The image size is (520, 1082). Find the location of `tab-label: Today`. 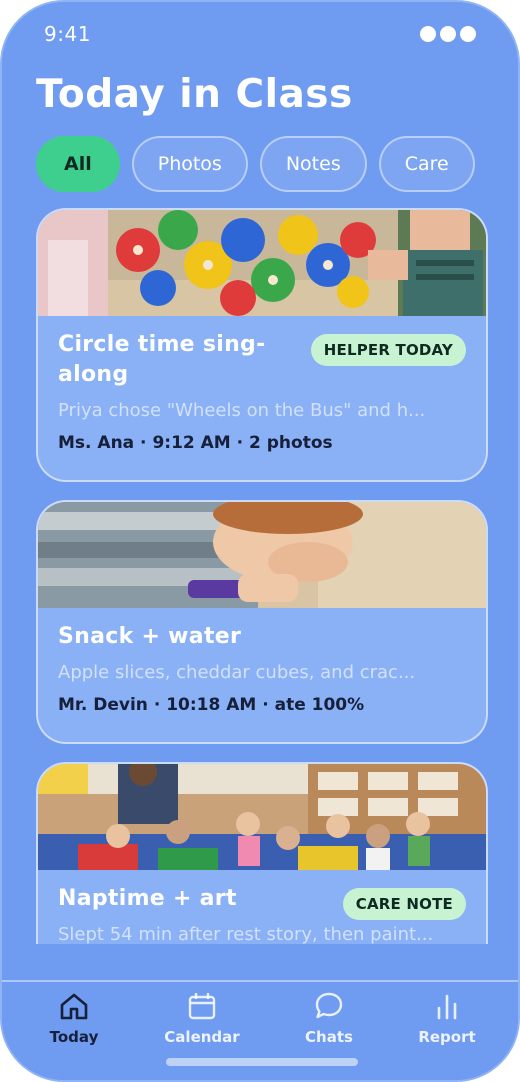

tab-label: Today is located at coordinates (74, 1037).